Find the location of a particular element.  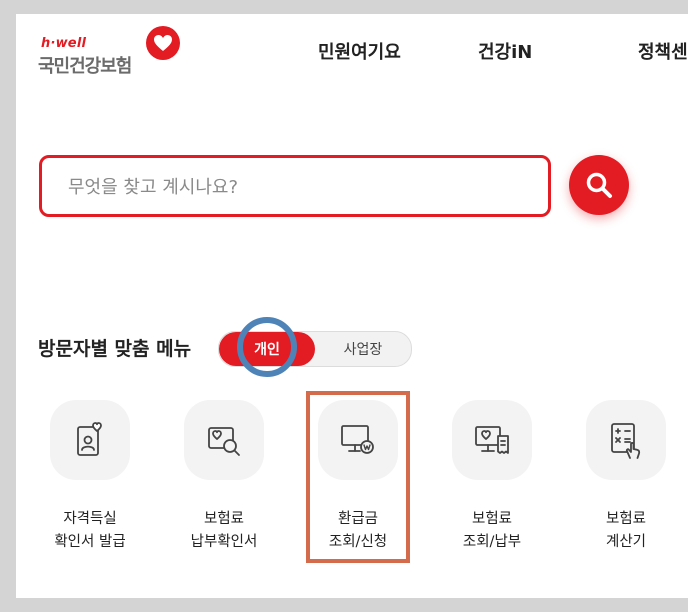

visitor-type-toggle: 개인 사업장 is located at coordinates (315, 349).